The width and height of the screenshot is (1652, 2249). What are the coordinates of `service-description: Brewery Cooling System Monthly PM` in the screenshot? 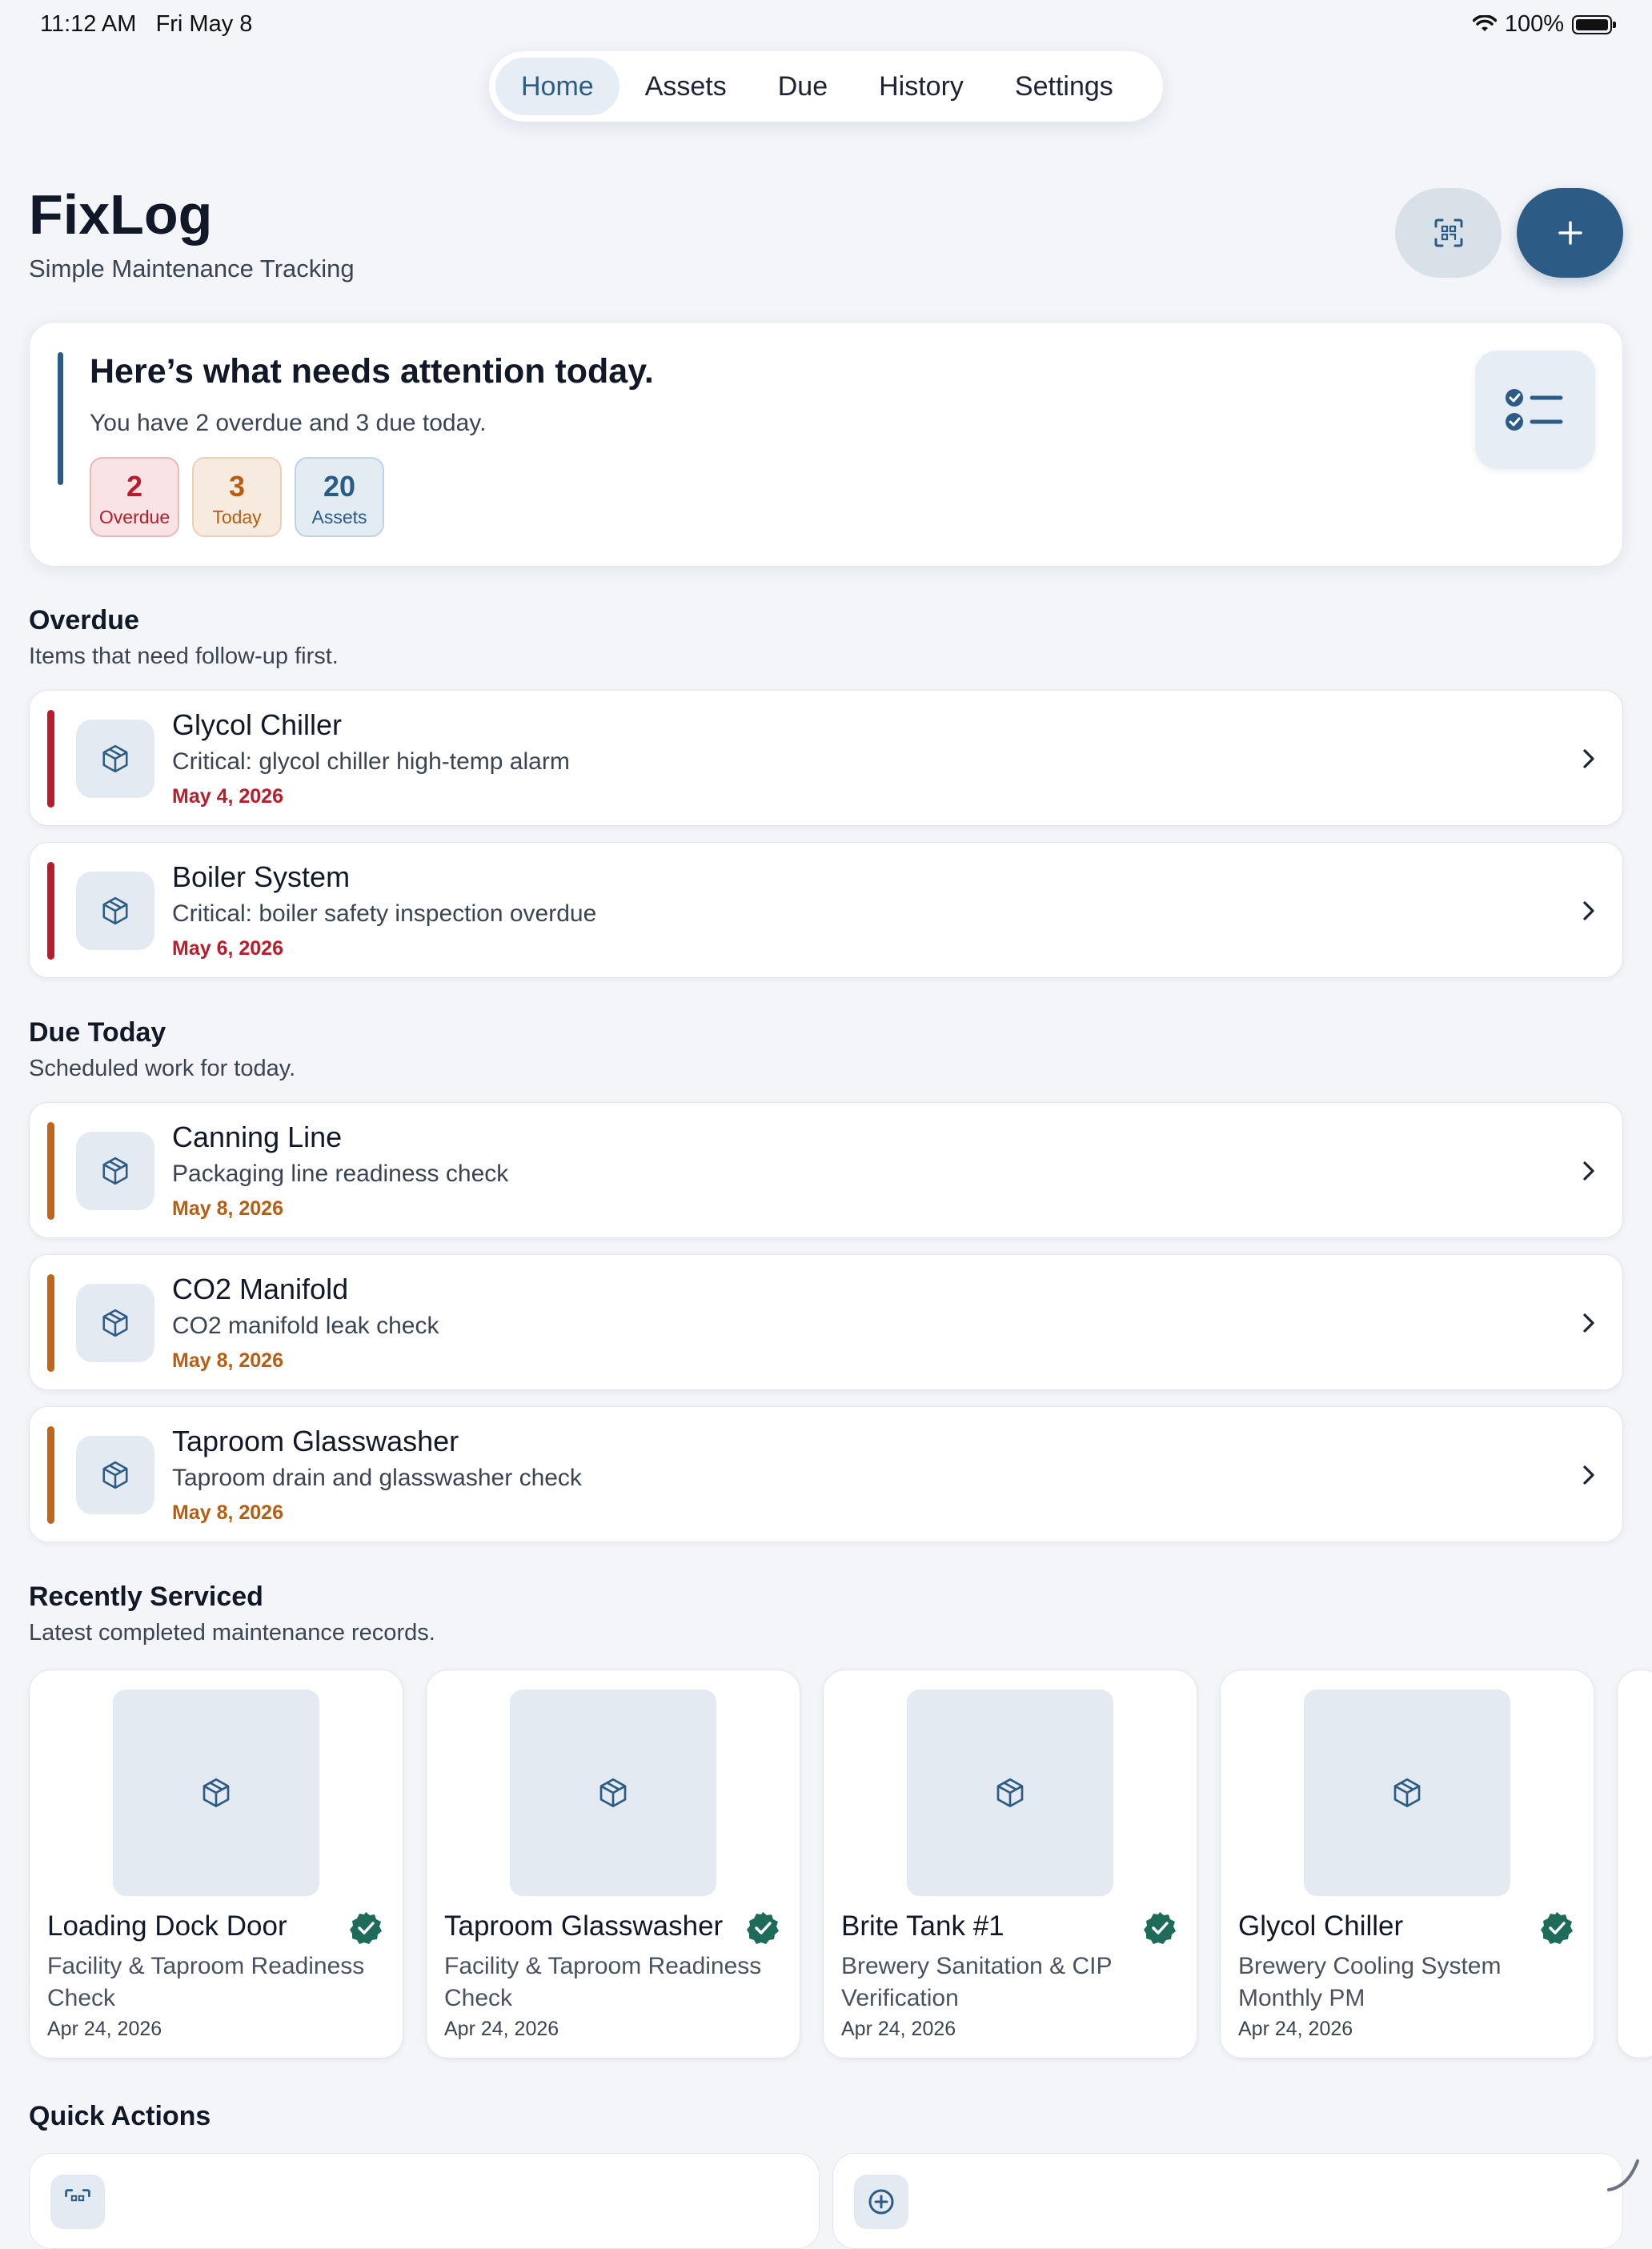 It's located at (1370, 1982).